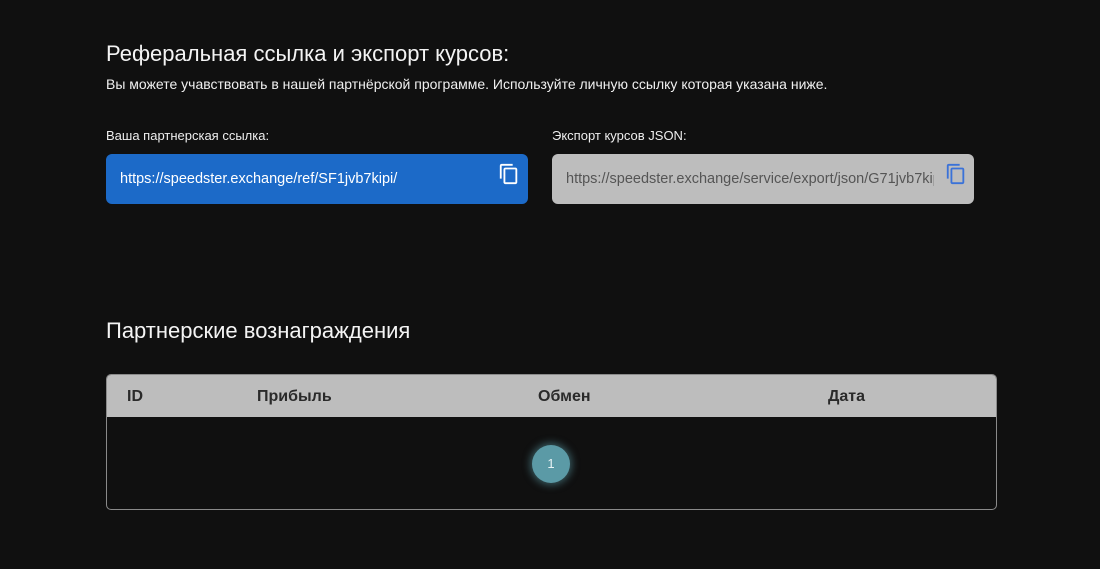  What do you see at coordinates (847, 396) in the screenshot?
I see `column-header-date: Дата` at bounding box center [847, 396].